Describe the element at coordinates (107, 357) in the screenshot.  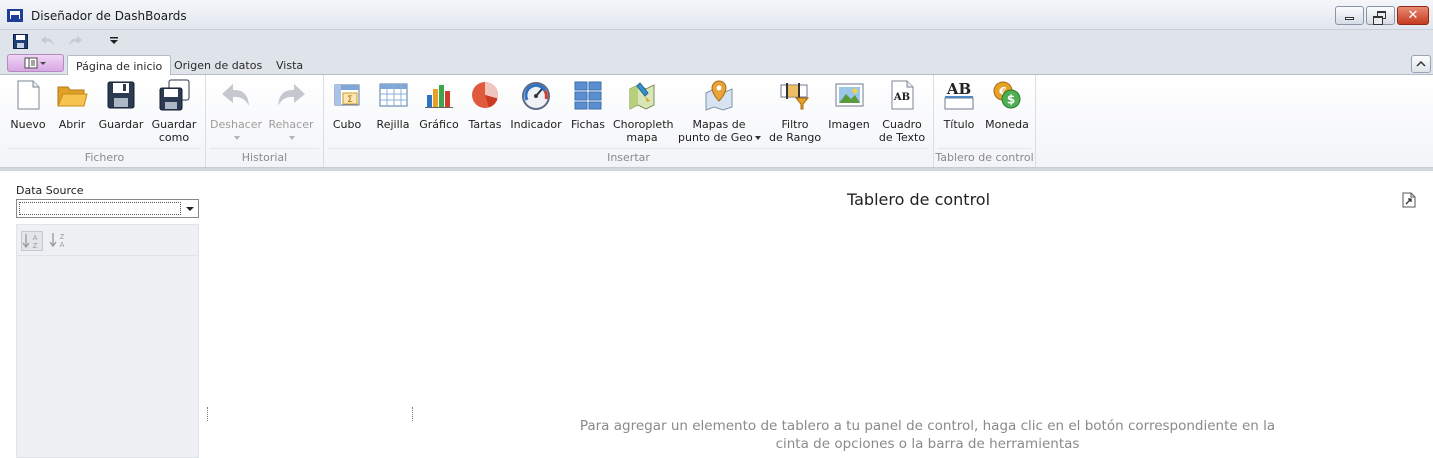
I see `fields-list` at that location.